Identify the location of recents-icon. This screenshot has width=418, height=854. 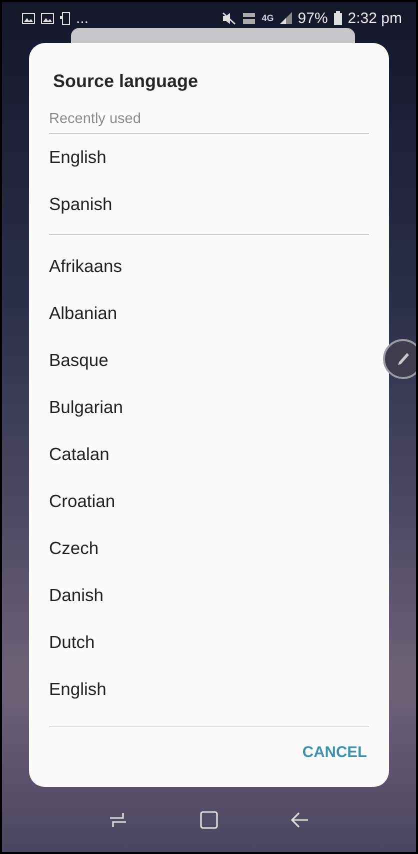
(117, 820).